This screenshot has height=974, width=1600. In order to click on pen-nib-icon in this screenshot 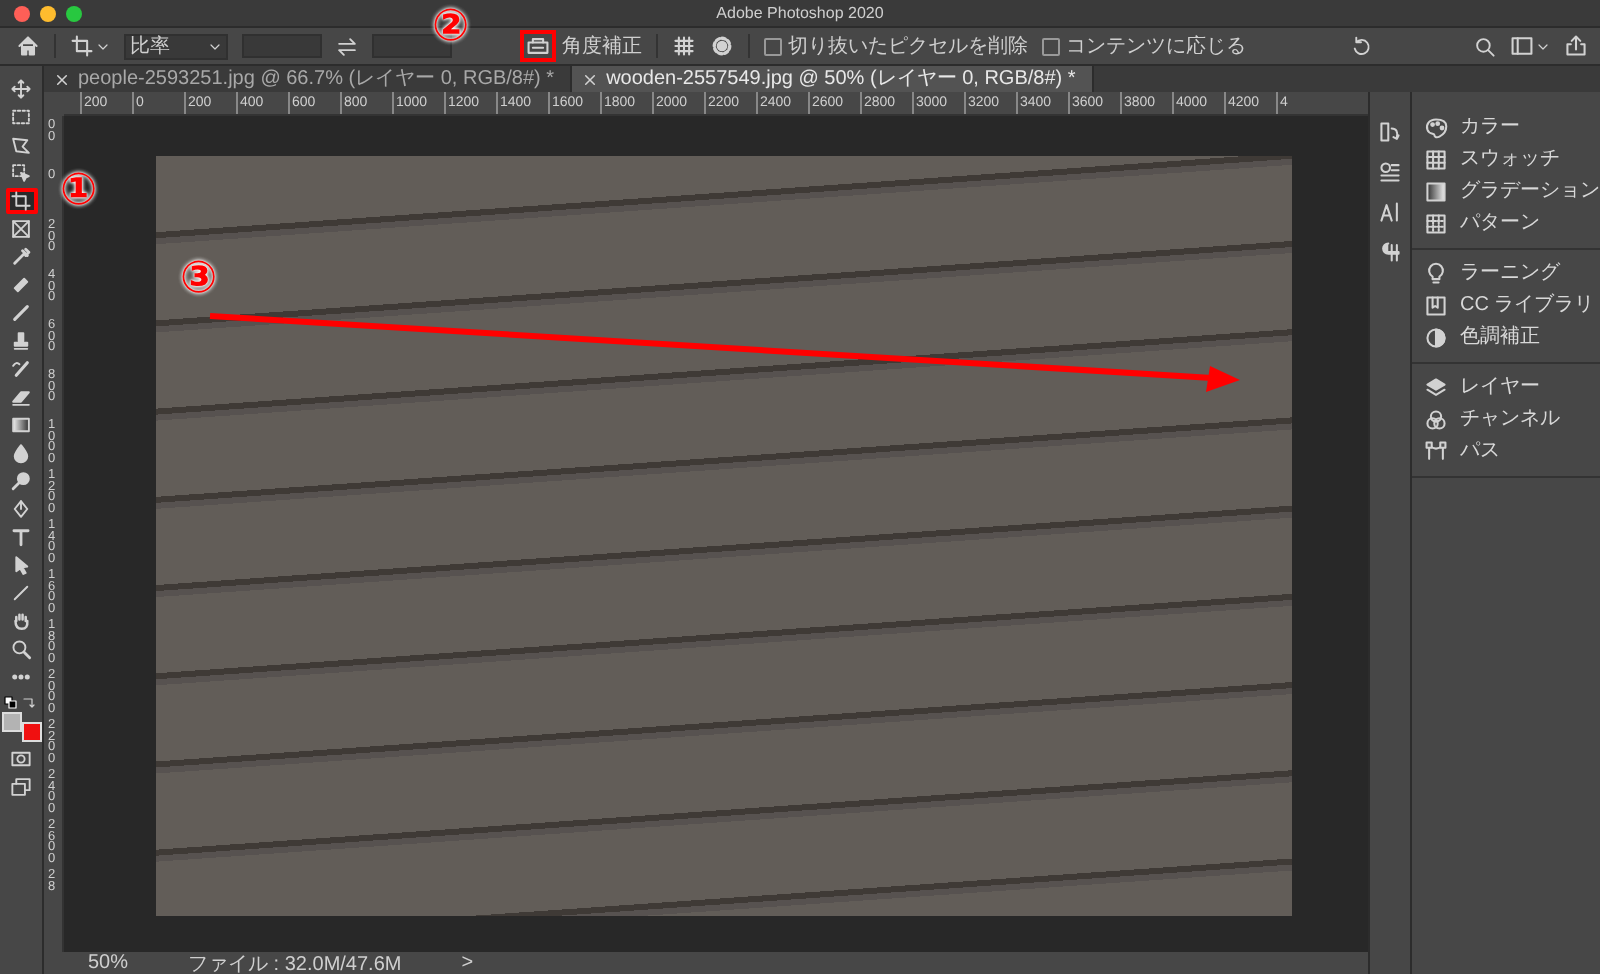, I will do `click(21, 509)`.